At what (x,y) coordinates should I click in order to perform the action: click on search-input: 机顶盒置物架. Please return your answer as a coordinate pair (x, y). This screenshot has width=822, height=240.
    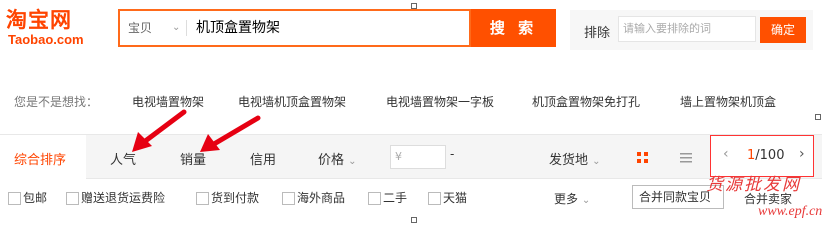
    Looking at the image, I should click on (238, 28).